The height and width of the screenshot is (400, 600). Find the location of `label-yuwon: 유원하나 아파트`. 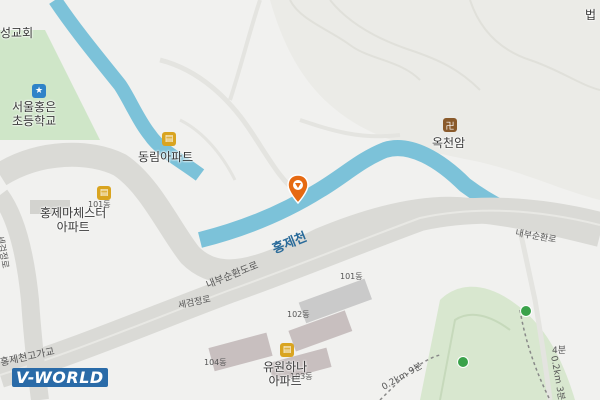

label-yuwon: 유원하나 아파트 is located at coordinates (285, 374).